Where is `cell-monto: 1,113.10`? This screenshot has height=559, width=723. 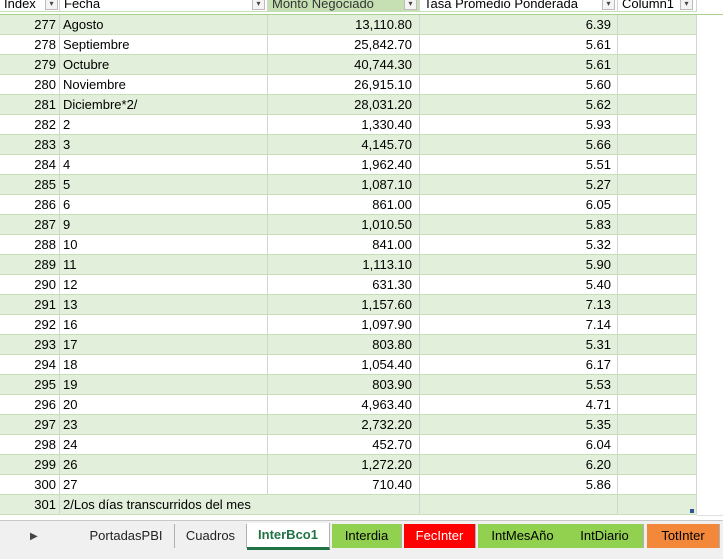
cell-monto: 1,113.10 is located at coordinates (344, 265).